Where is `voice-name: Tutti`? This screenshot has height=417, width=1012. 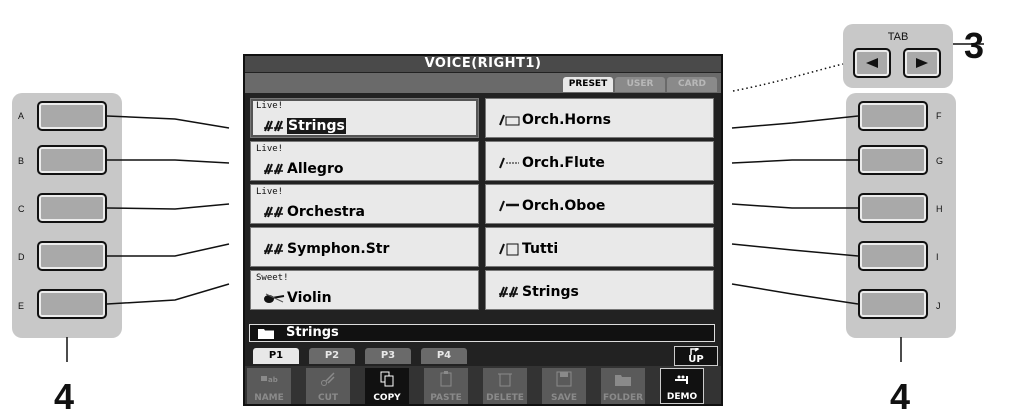 voice-name: Tutti is located at coordinates (540, 249).